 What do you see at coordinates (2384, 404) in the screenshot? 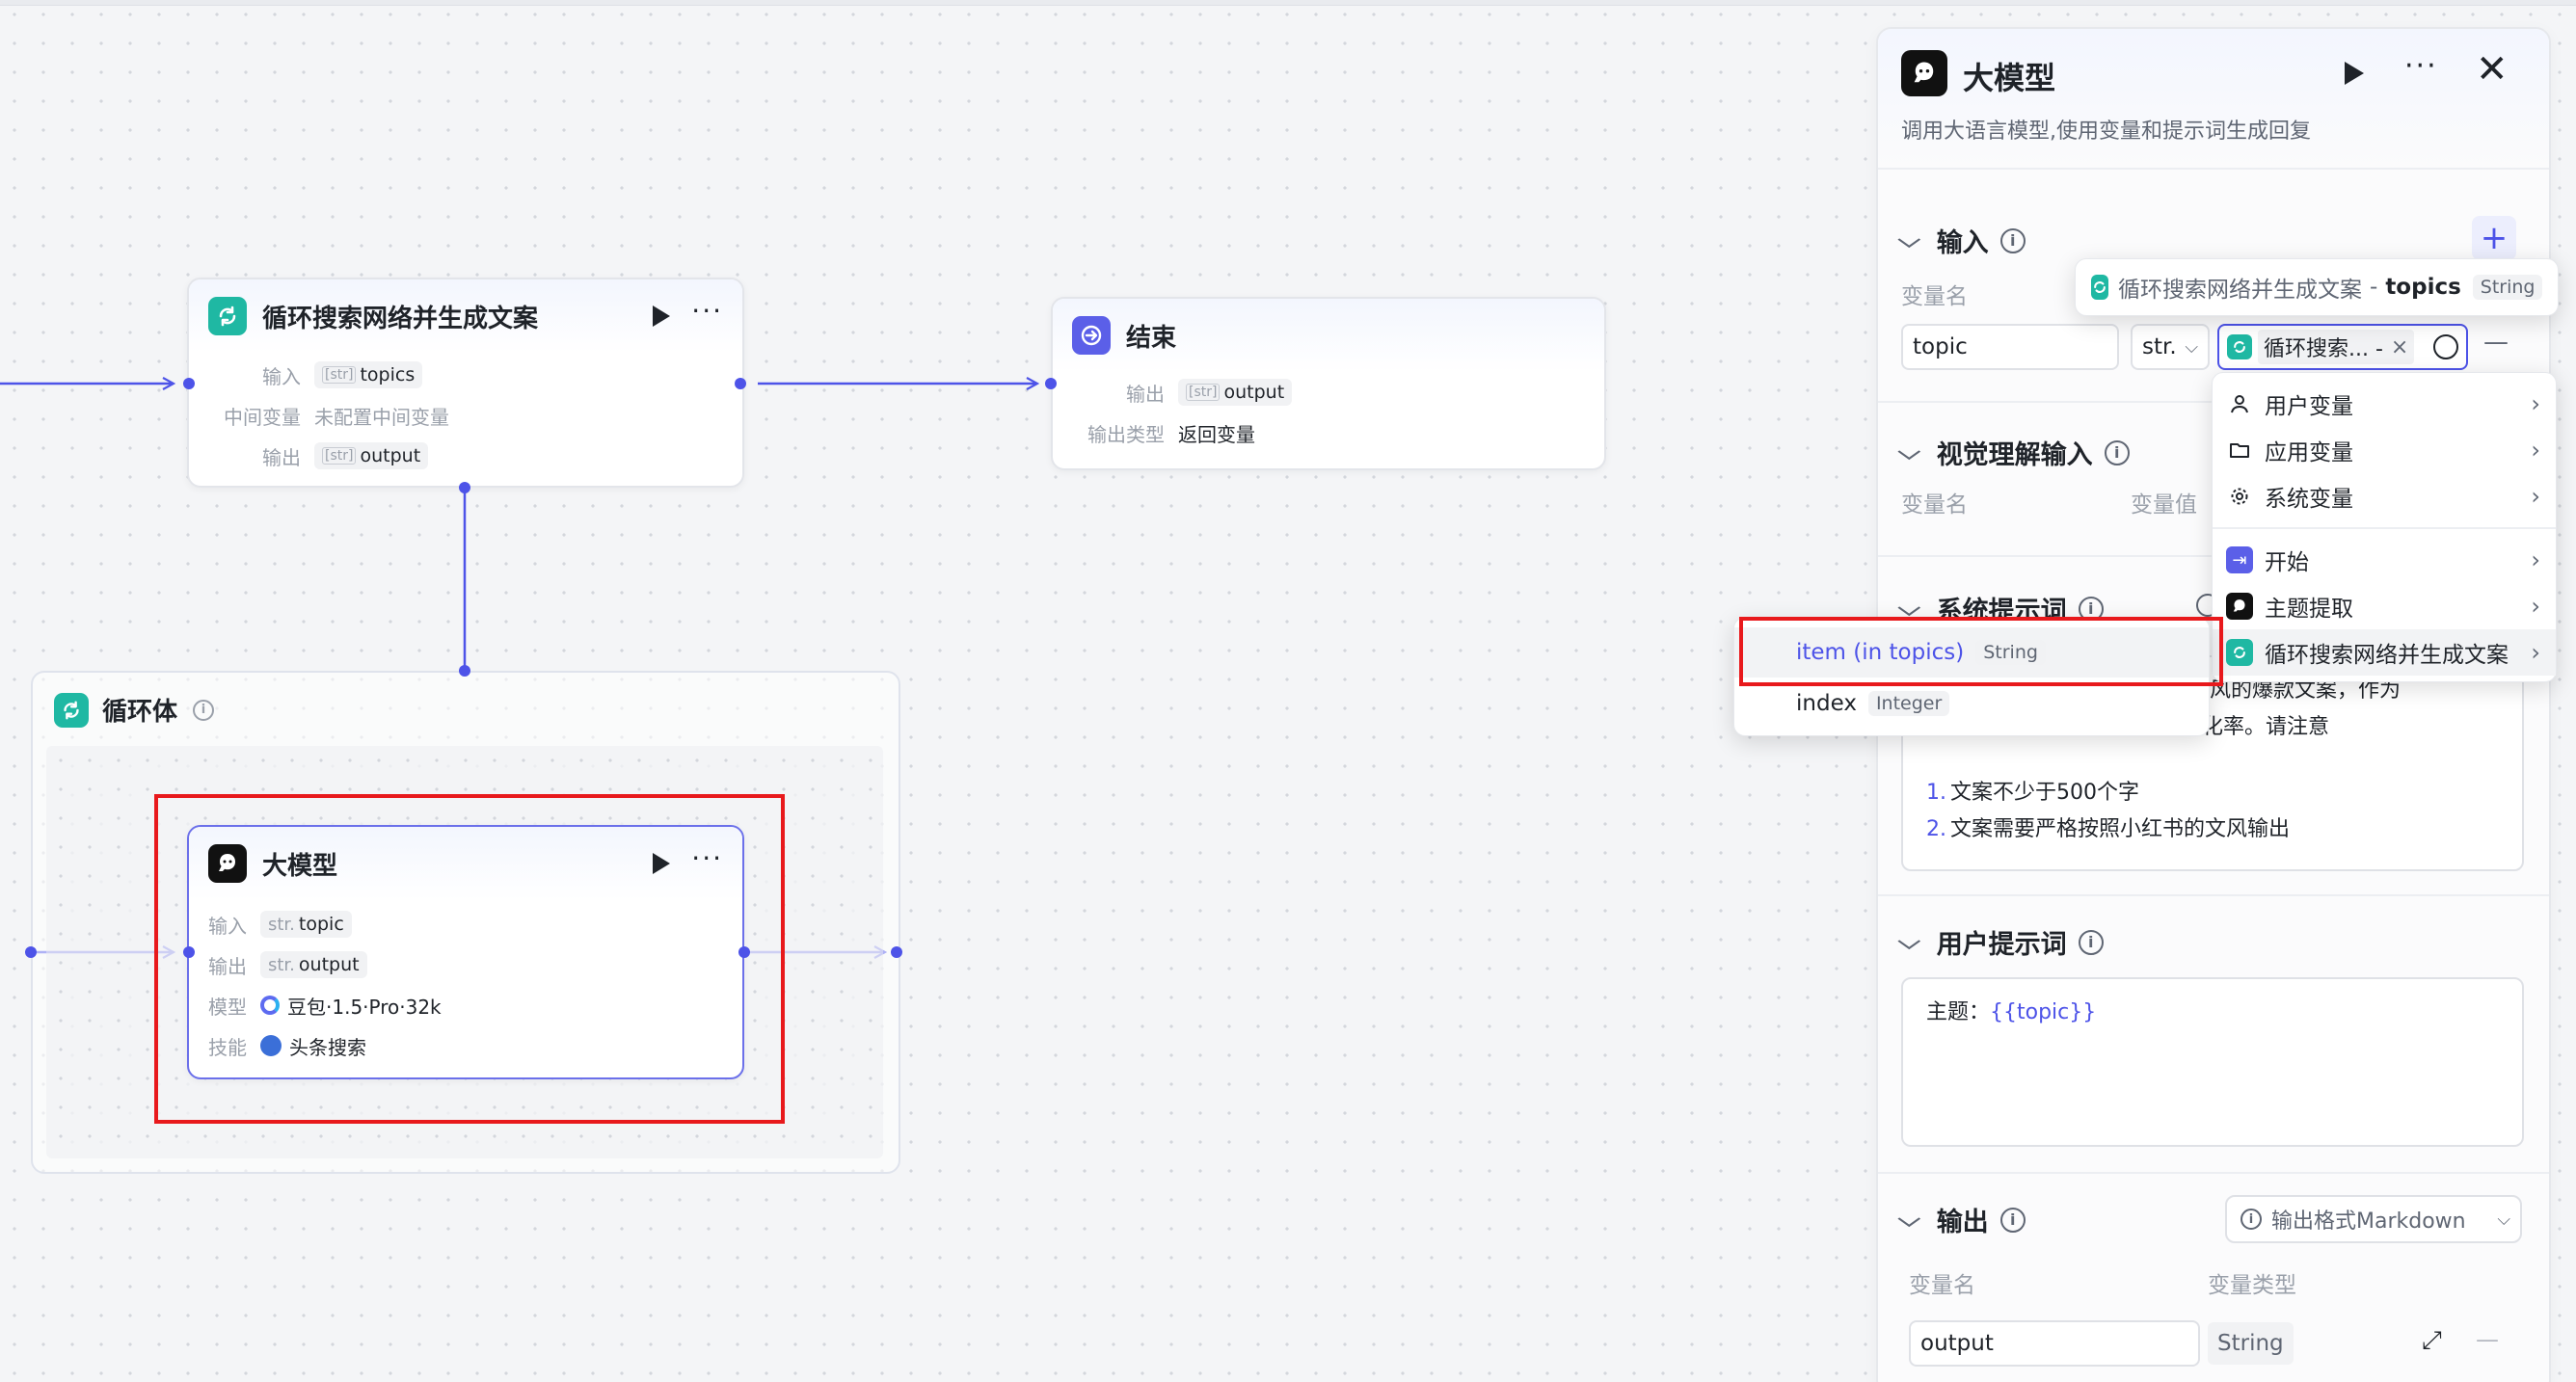
I see `menu-item-user-variables: 用户变量 ›` at bounding box center [2384, 404].